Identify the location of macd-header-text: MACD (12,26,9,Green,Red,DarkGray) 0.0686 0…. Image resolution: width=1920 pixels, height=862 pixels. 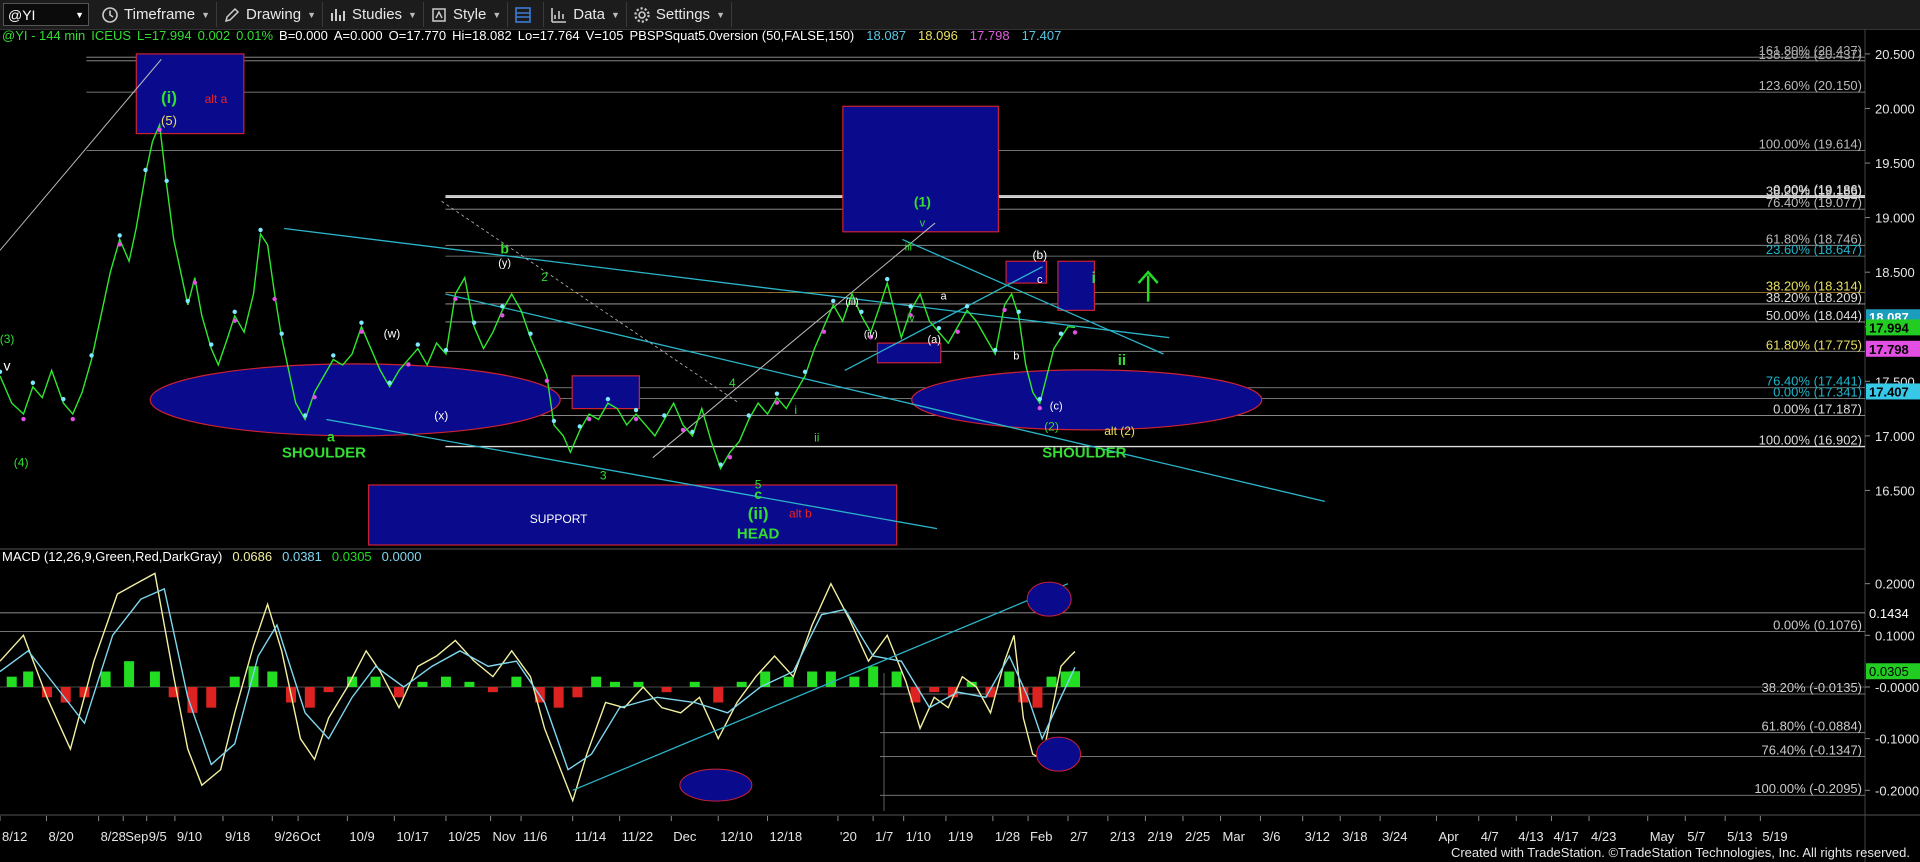
(211, 556).